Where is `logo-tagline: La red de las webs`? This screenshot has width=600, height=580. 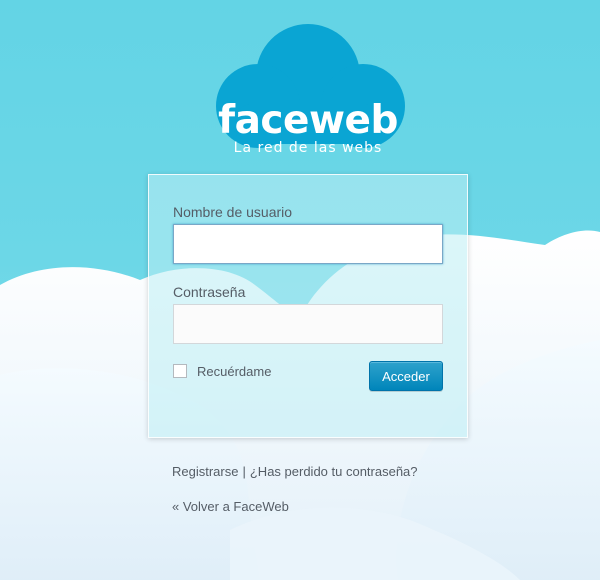 logo-tagline: La red de las webs is located at coordinates (308, 148).